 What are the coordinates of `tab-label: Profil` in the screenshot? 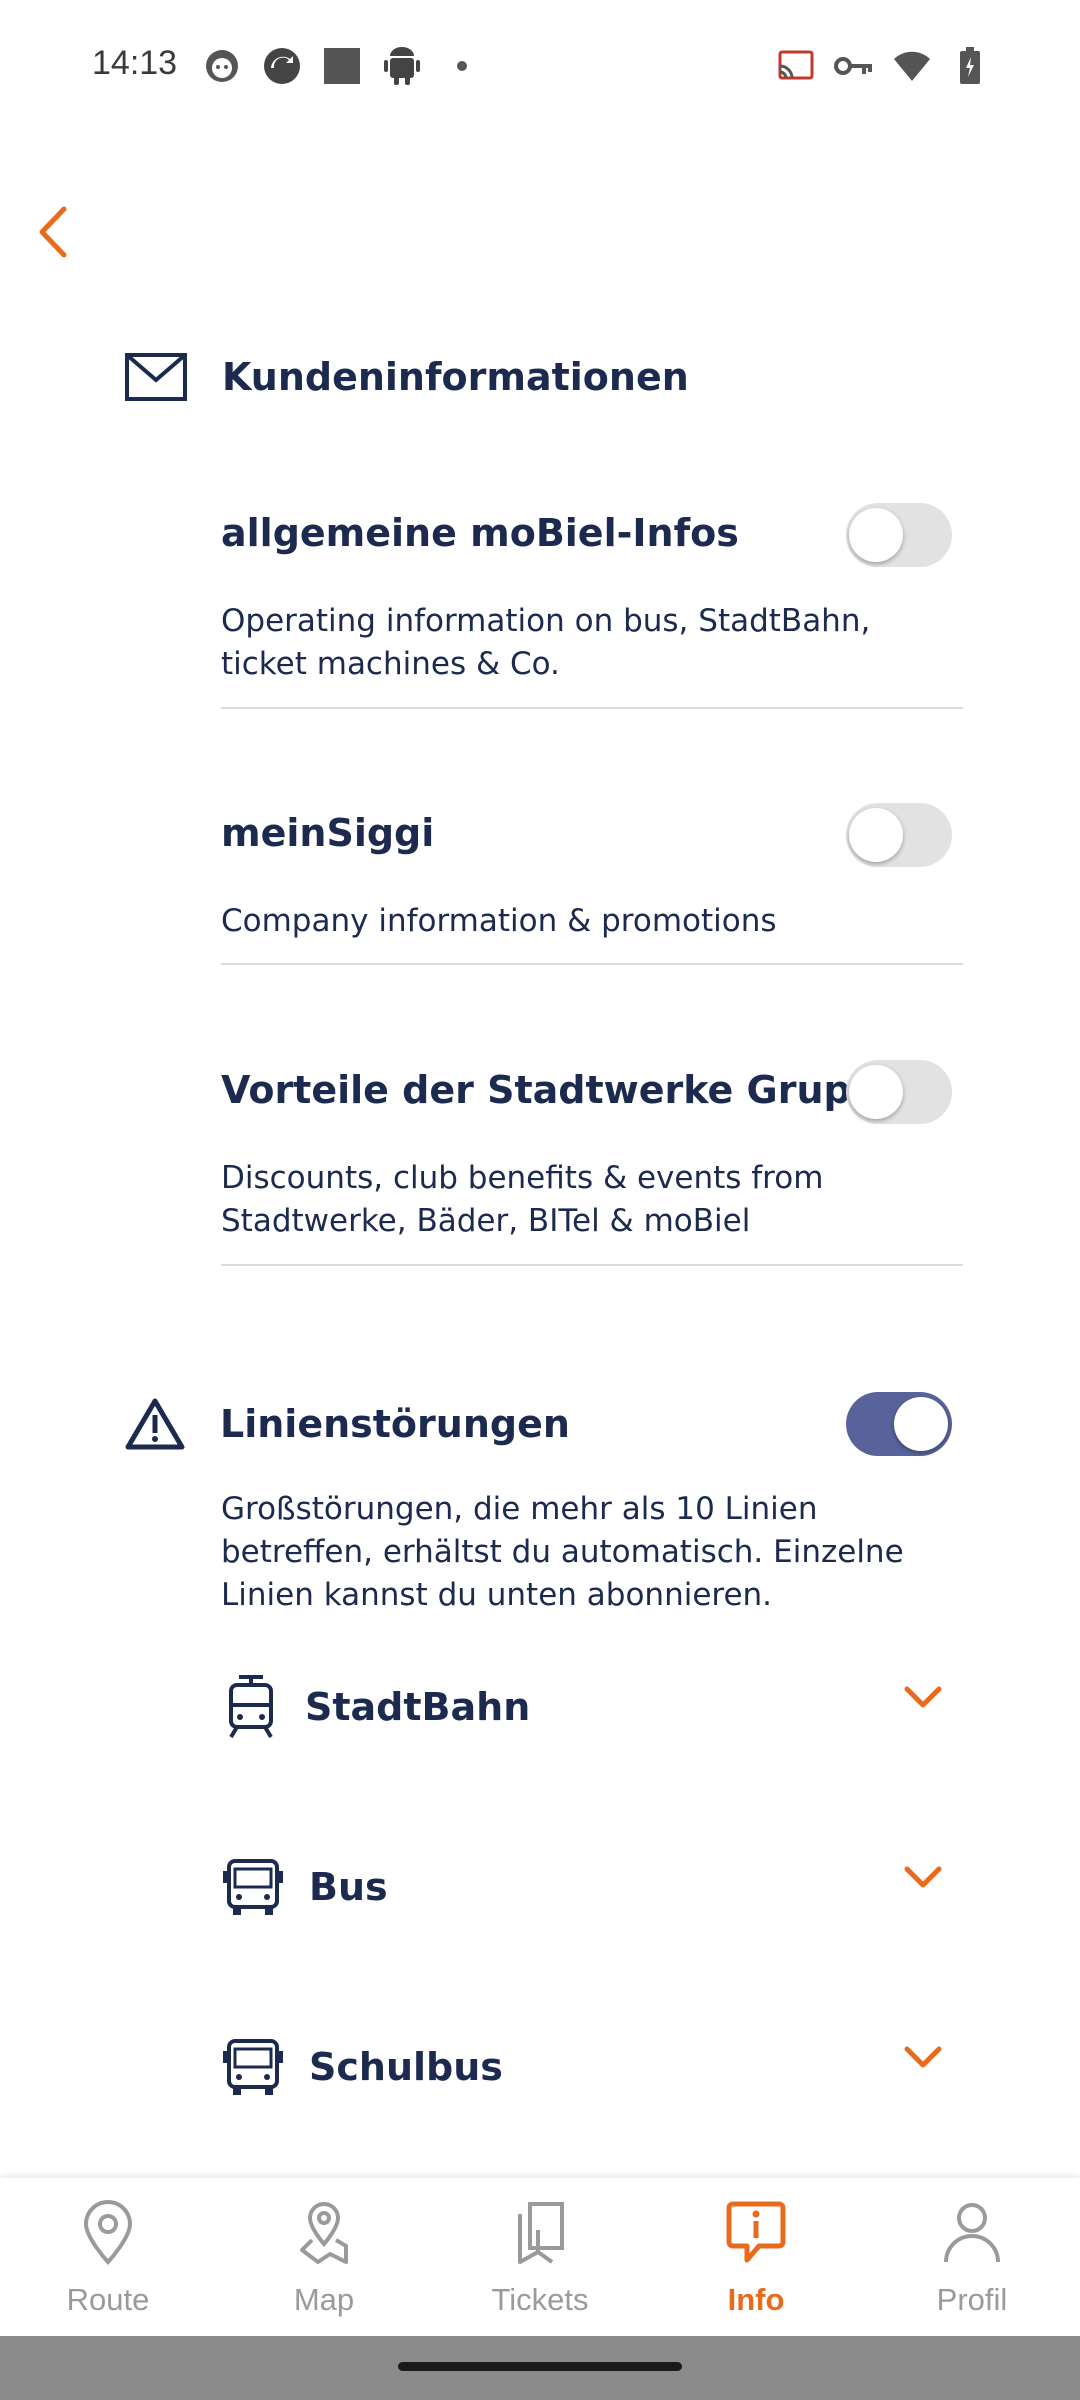 It's located at (972, 2299).